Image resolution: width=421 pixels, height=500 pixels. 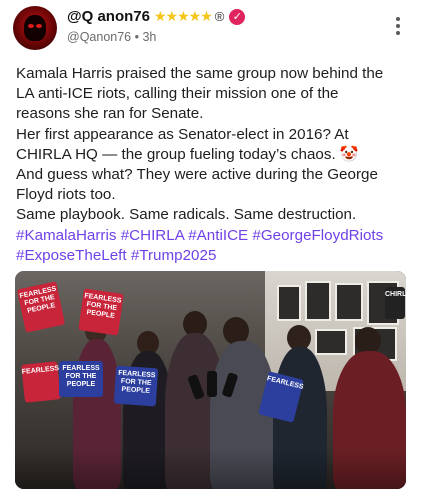 I want to click on post-text-line: Floyd riots too., so click(x=66, y=195).